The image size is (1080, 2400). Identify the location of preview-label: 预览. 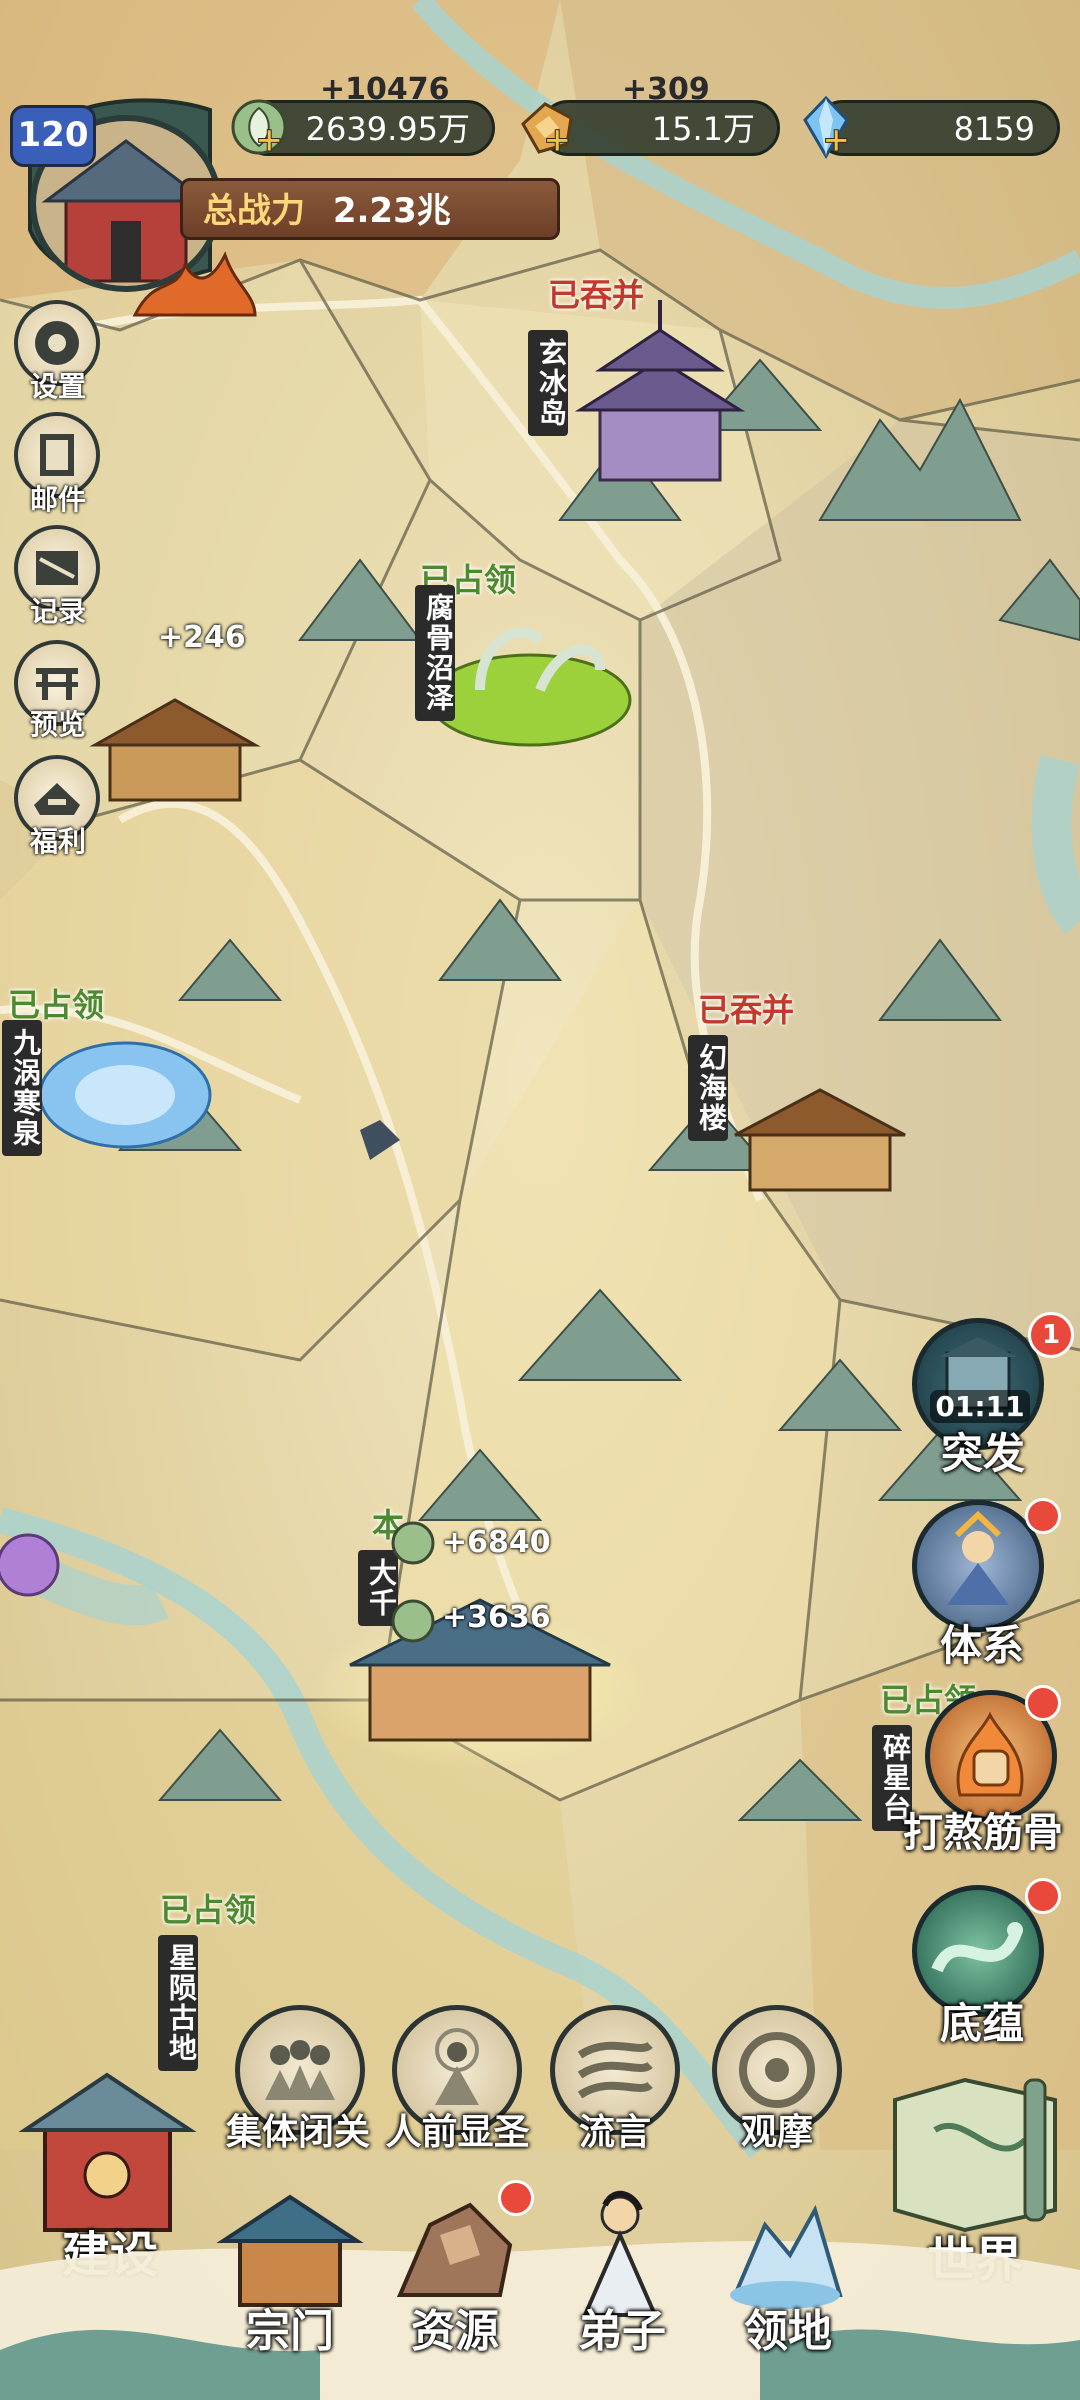
(57, 724).